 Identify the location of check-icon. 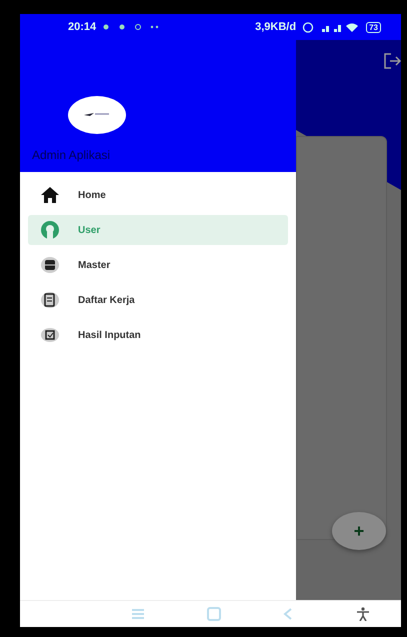
(50, 335).